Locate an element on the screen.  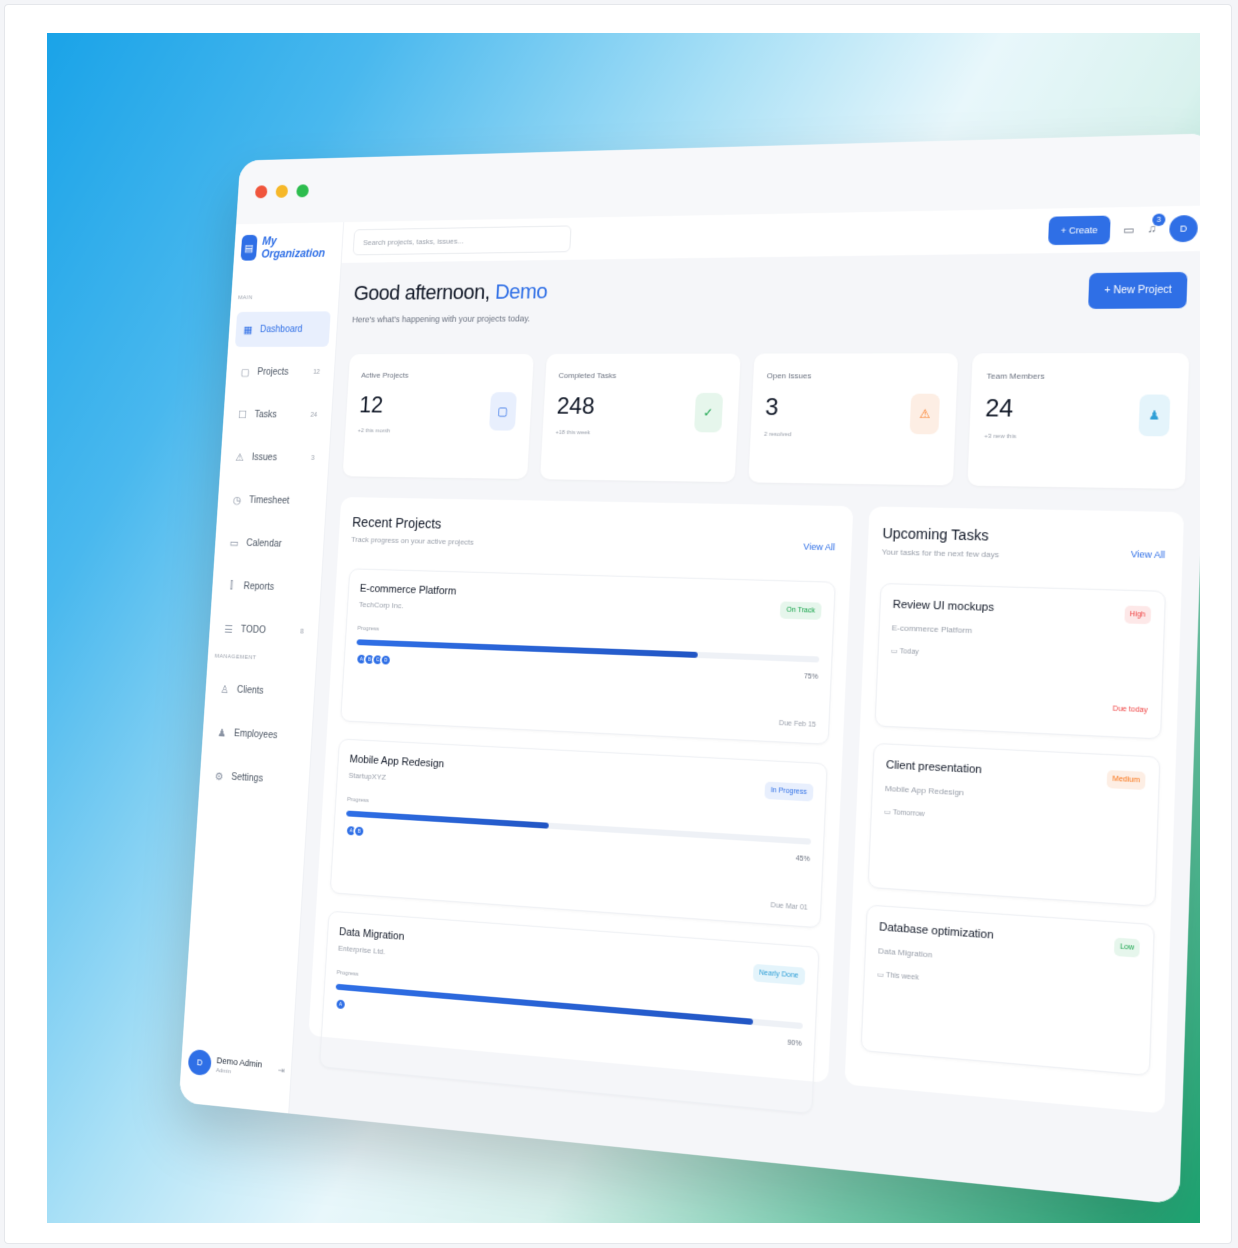
sidebar-item-issues: ⚠ Issues 3 is located at coordinates (275, 457).